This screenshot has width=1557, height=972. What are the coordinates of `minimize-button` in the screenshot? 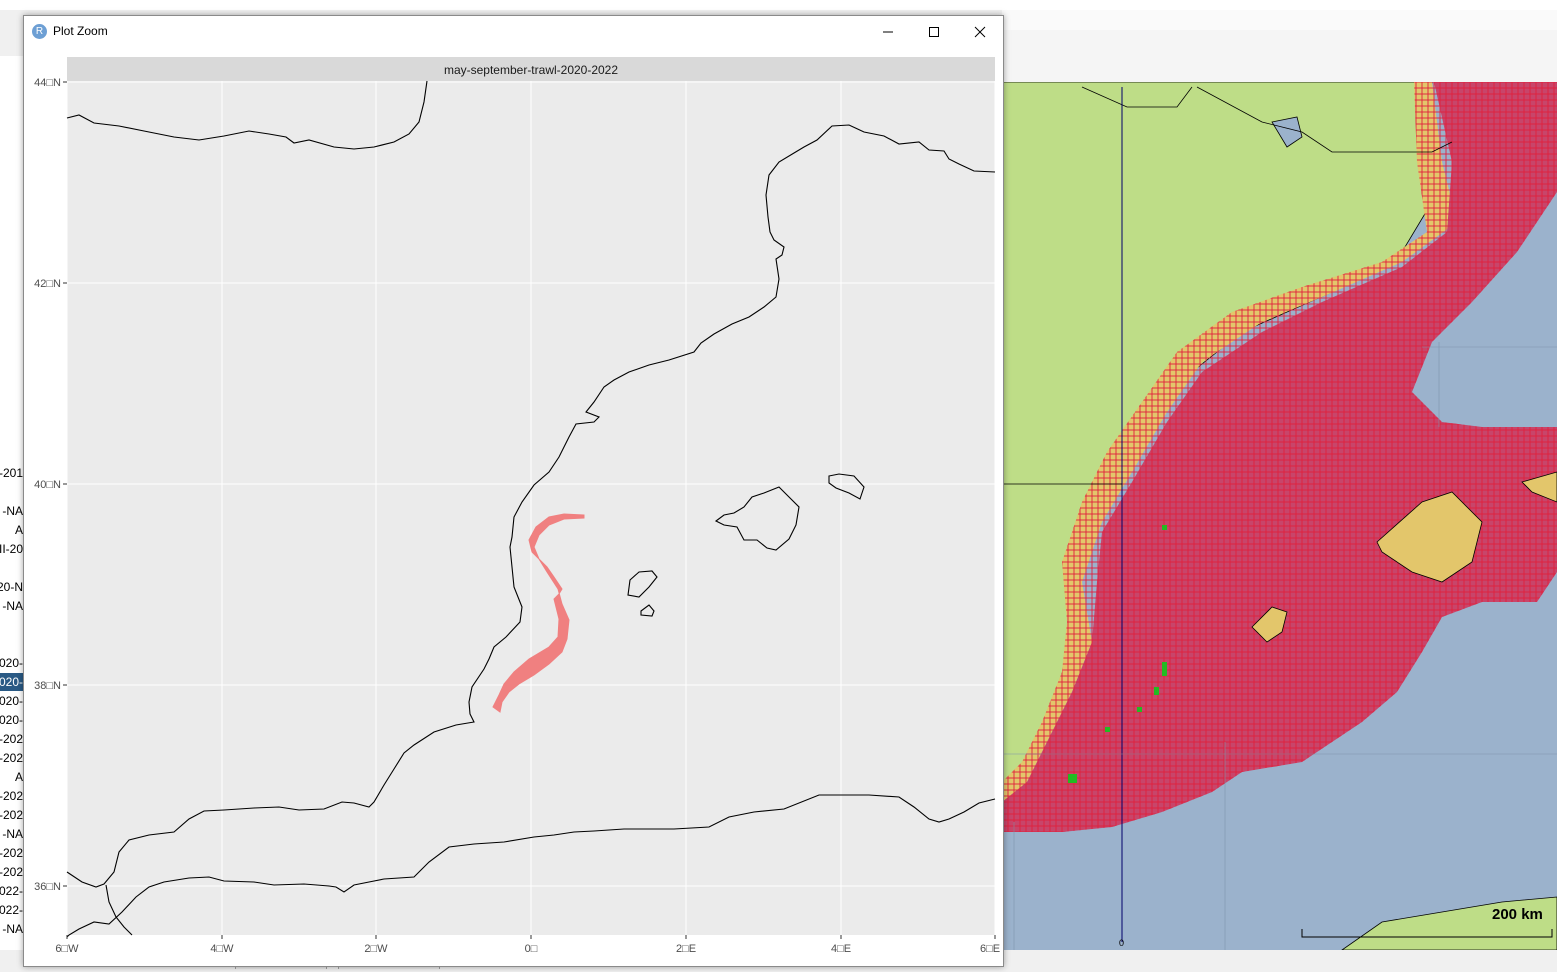 It's located at (888, 31).